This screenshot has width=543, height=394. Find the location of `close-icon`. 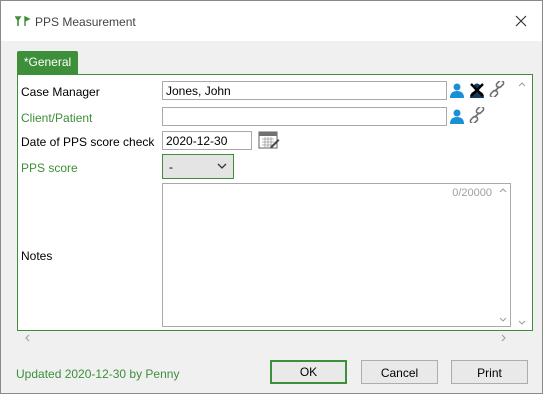

close-icon is located at coordinates (521, 21).